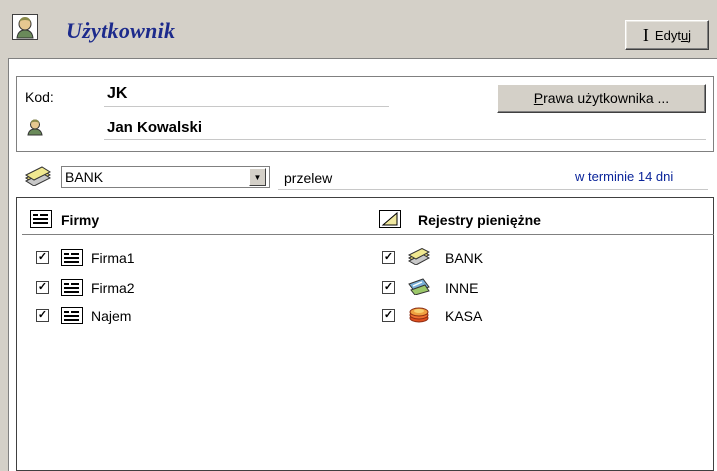 The height and width of the screenshot is (471, 717). Describe the element at coordinates (673, 35) in the screenshot. I see `edit-button-label: Edytuj` at that location.